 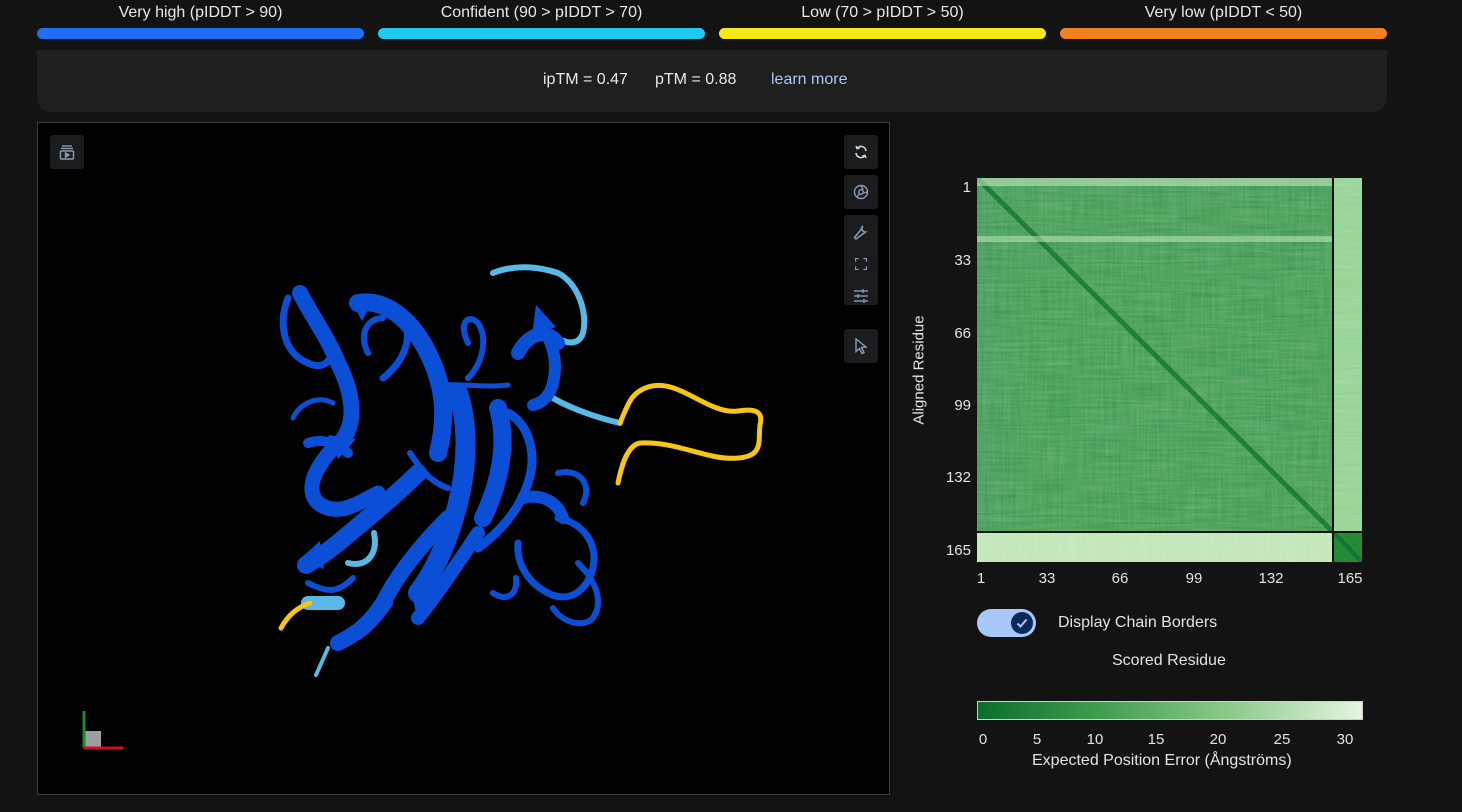 I want to click on colorbar-tick: 15, so click(x=1156, y=739).